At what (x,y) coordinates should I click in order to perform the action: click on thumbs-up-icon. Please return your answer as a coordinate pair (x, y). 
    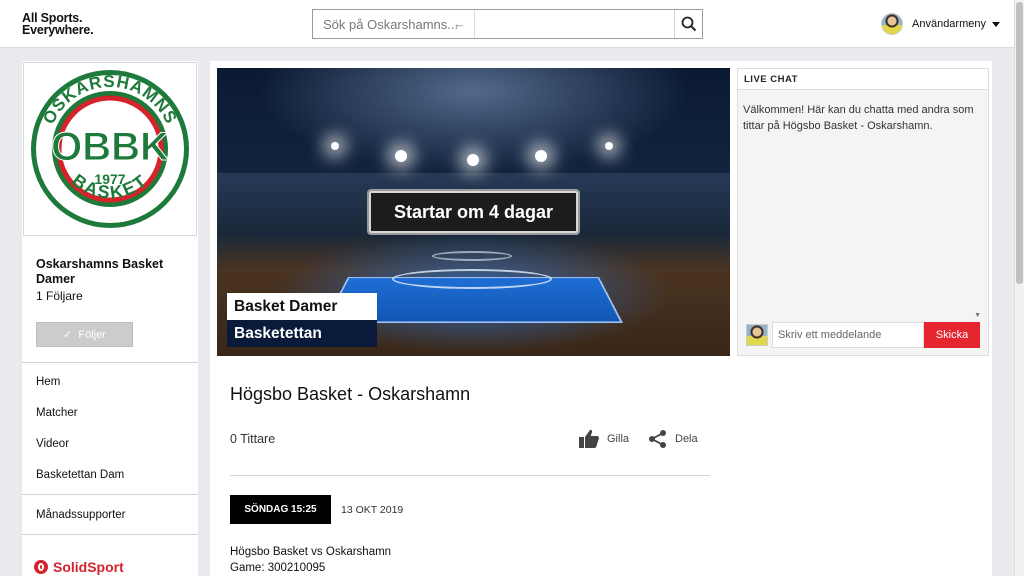
    Looking at the image, I should click on (589, 438).